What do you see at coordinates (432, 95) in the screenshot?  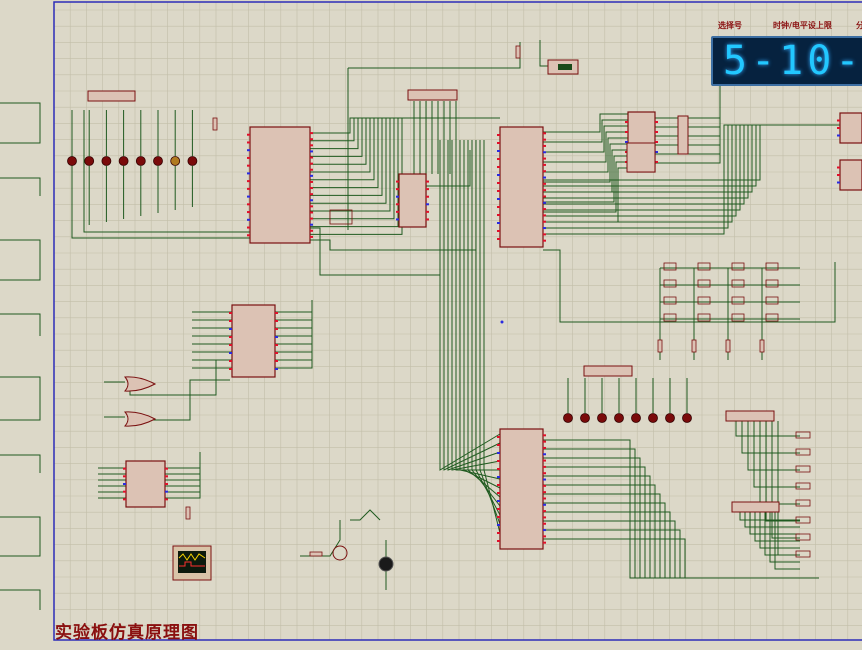 I see `header-top-mid` at bounding box center [432, 95].